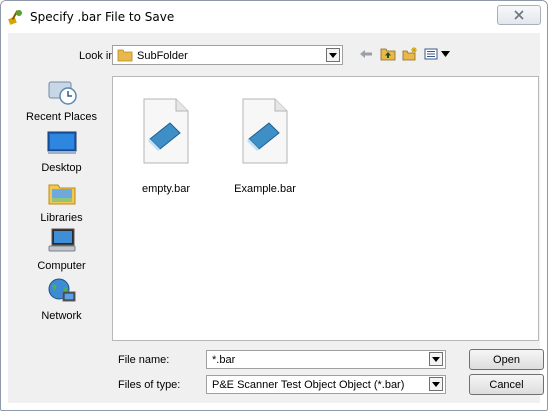  I want to click on file-item: Example.bar, so click(265, 141).